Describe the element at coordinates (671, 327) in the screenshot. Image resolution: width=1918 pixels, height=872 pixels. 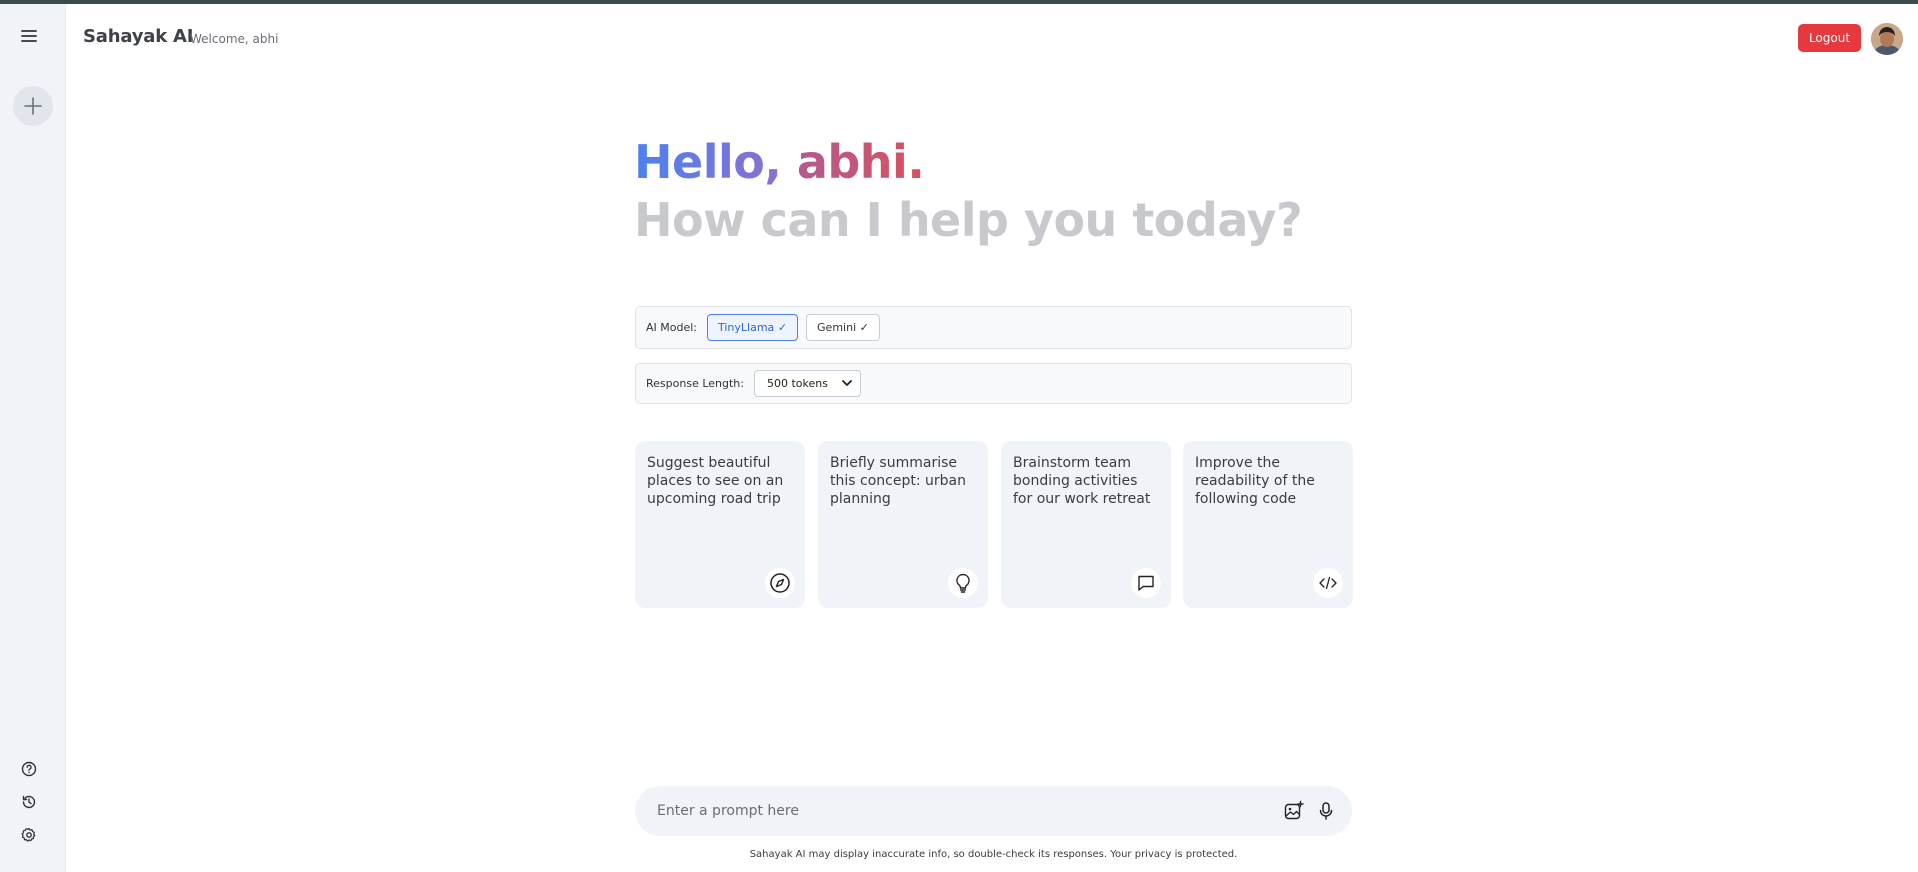
I see `model-selector-label: AI Model:` at that location.